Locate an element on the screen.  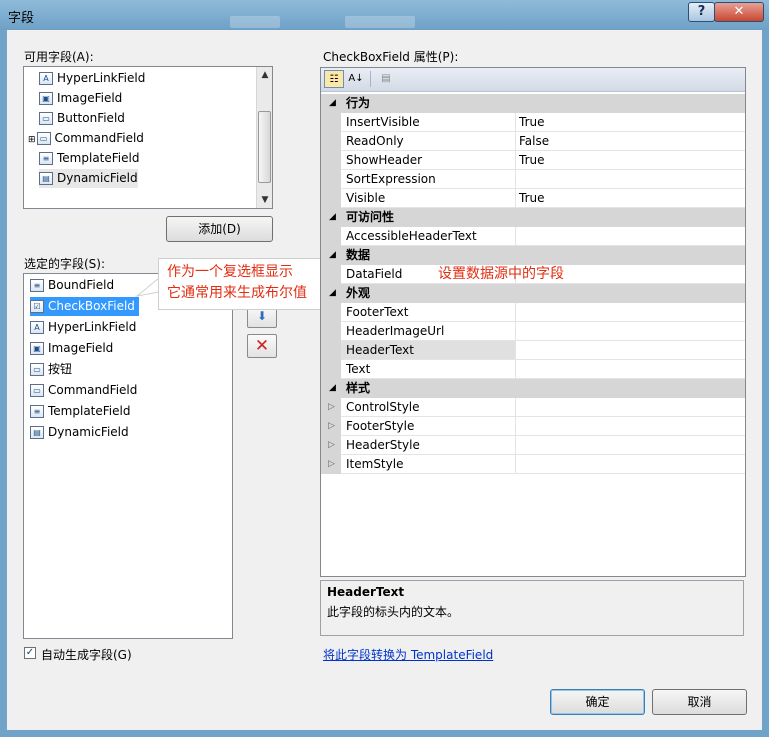
property-row: ▷ FooterStyle is located at coordinates (533, 426).